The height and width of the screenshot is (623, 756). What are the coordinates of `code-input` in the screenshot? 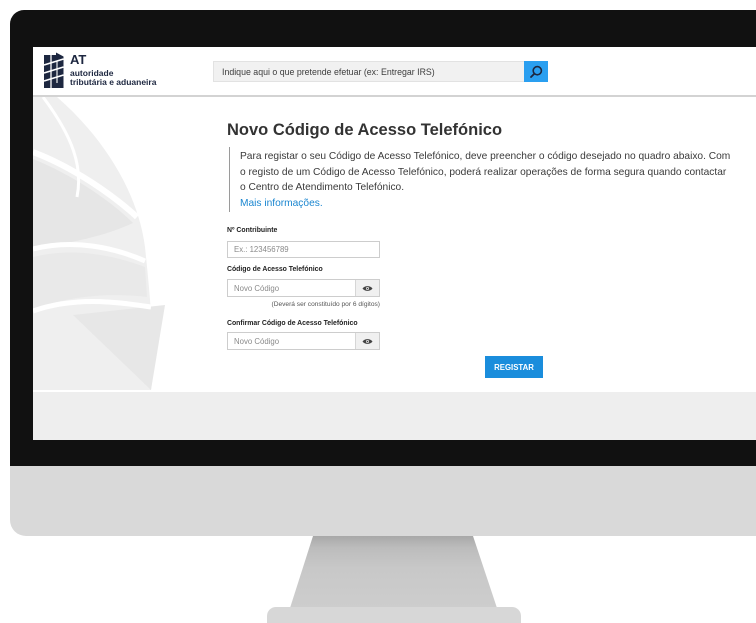 It's located at (291, 288).